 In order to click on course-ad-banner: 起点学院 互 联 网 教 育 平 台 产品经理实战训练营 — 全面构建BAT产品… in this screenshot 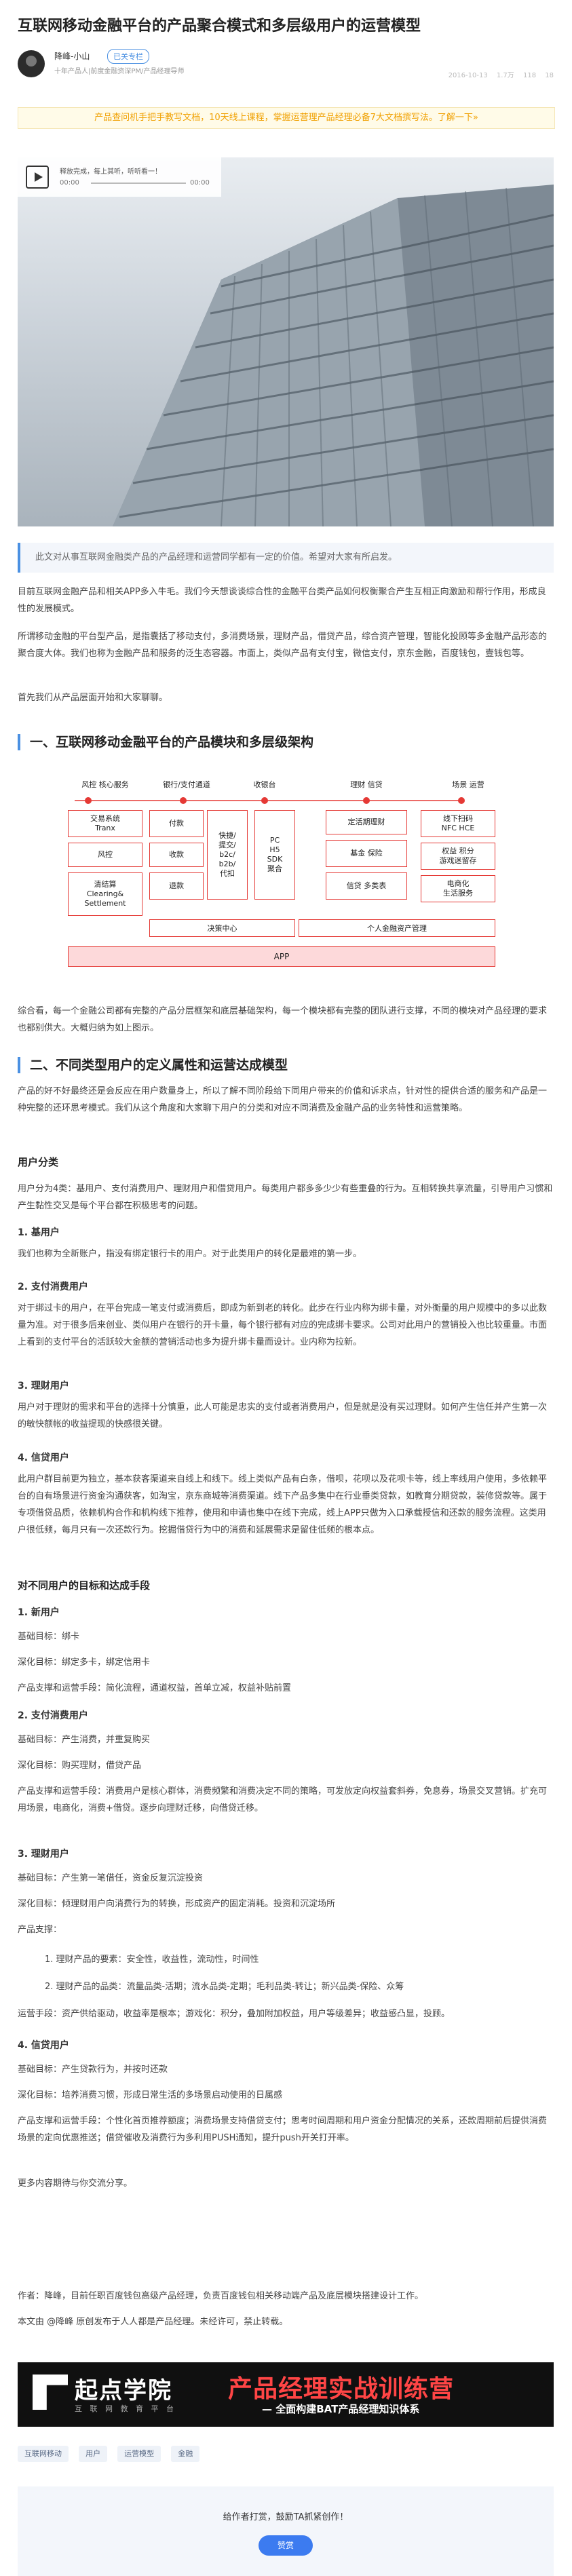, I will do `click(286, 2394)`.